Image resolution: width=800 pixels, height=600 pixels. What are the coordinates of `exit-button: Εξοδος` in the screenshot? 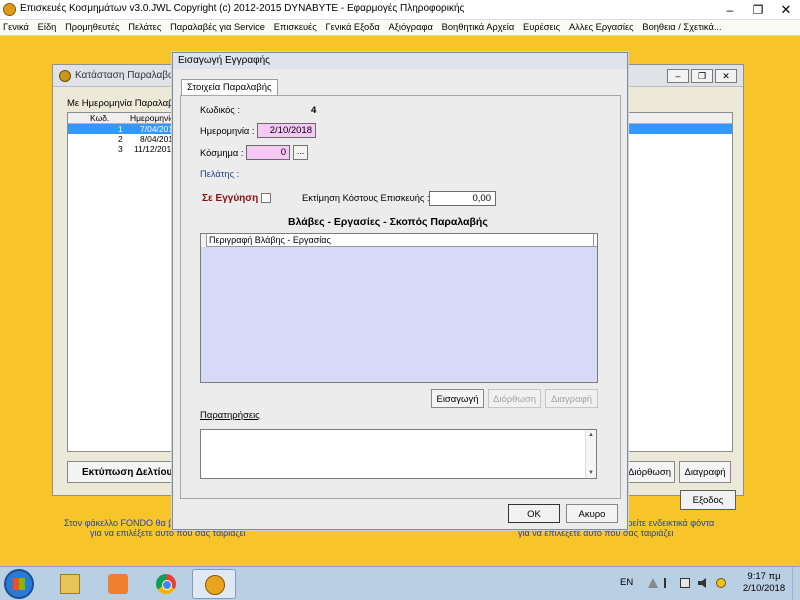 It's located at (708, 500).